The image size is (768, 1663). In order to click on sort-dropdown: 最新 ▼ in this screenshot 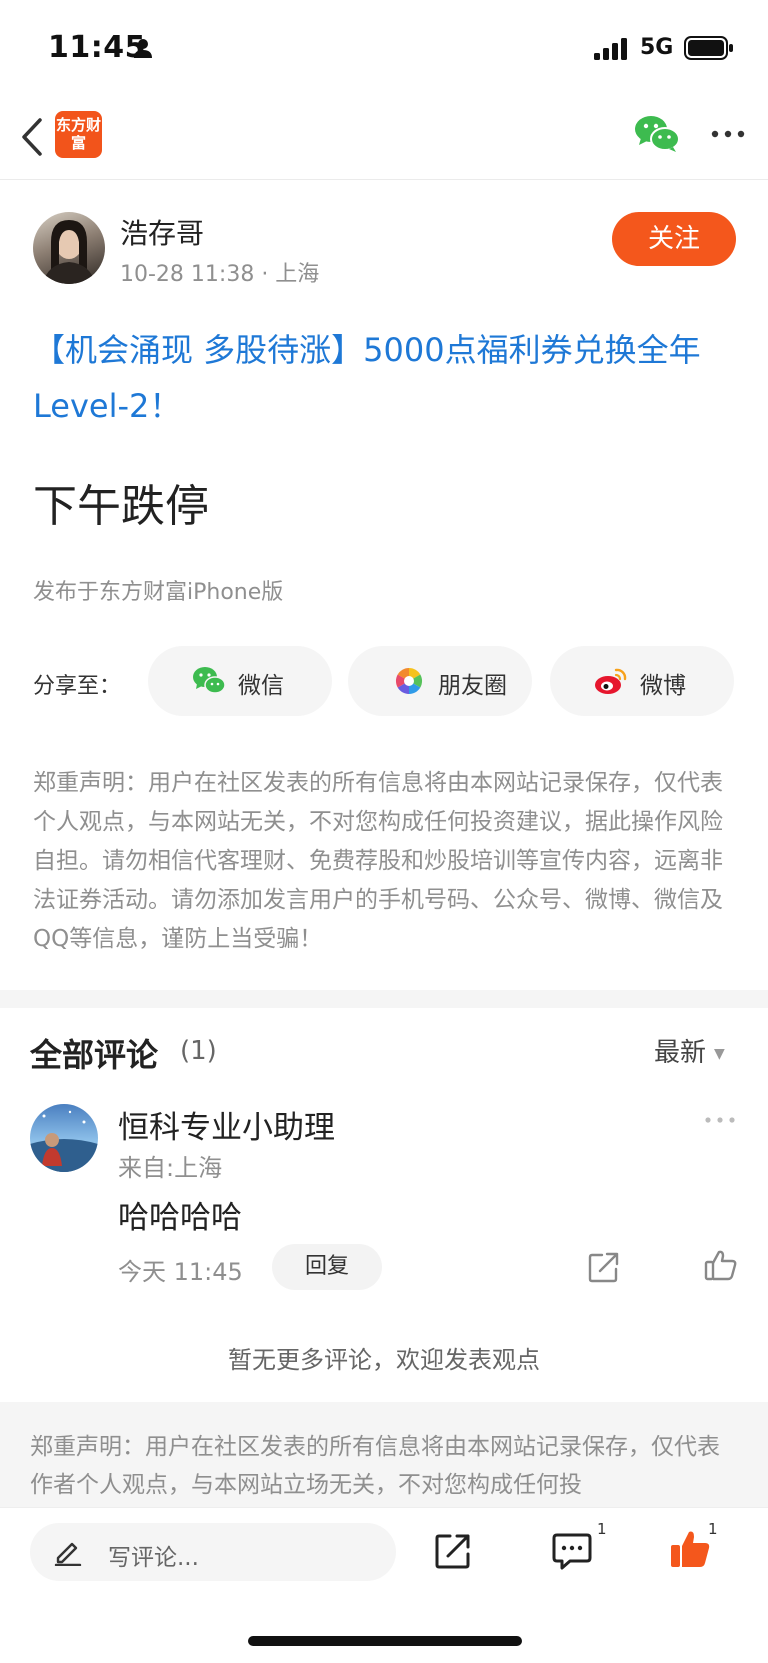, I will do `click(689, 1050)`.